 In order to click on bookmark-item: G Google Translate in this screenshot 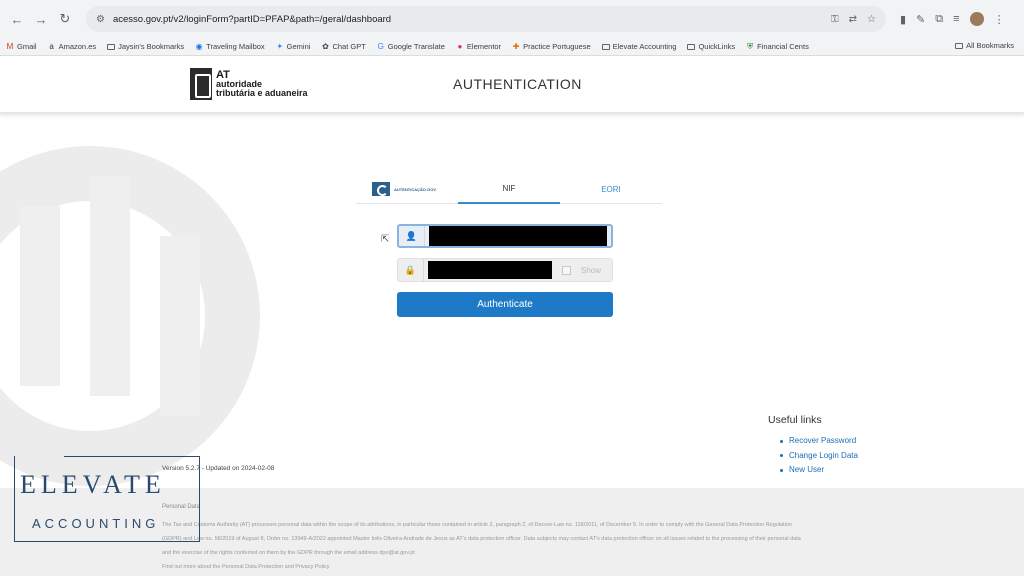, I will do `click(411, 46)`.